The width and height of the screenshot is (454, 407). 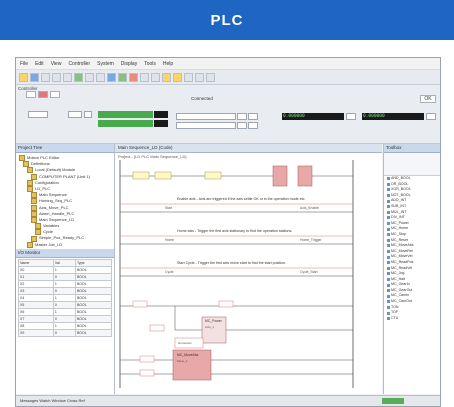 I want to click on io-table-row: X8 1 BOOL, so click(x=65, y=326).